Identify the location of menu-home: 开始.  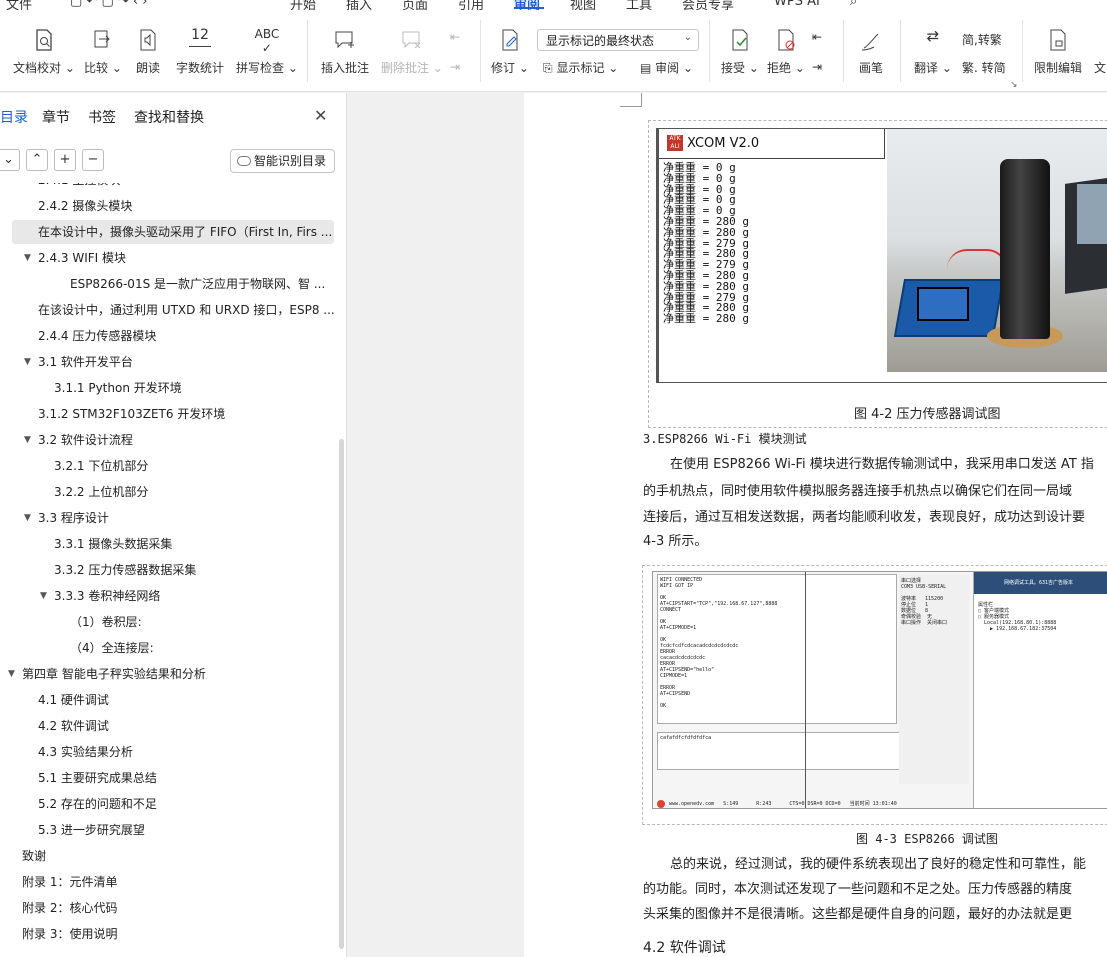
(303, 5).